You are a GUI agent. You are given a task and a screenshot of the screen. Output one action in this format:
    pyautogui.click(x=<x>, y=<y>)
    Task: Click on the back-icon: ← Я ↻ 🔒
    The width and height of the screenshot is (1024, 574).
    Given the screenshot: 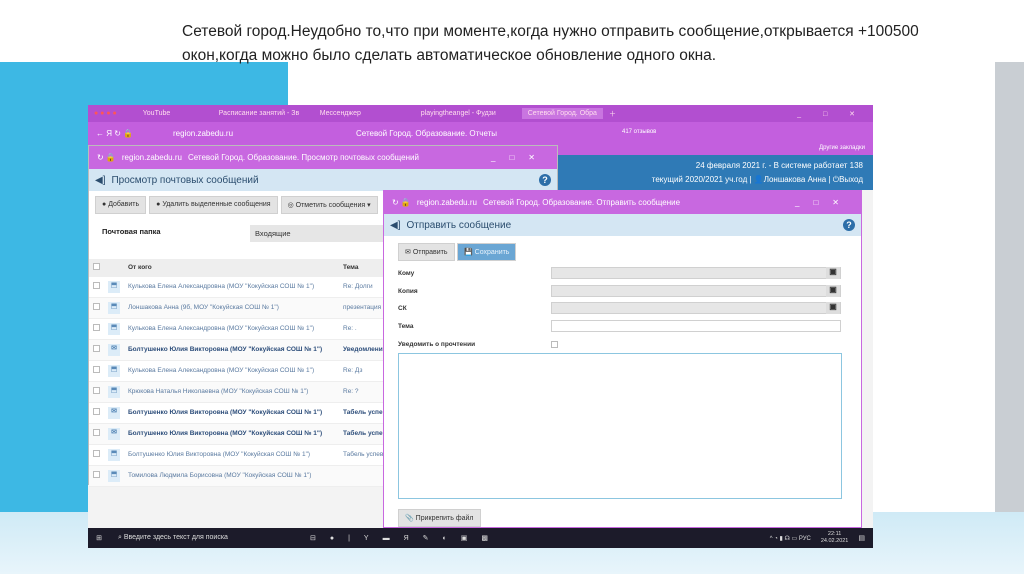 What is the action you would take?
    pyautogui.click(x=114, y=133)
    